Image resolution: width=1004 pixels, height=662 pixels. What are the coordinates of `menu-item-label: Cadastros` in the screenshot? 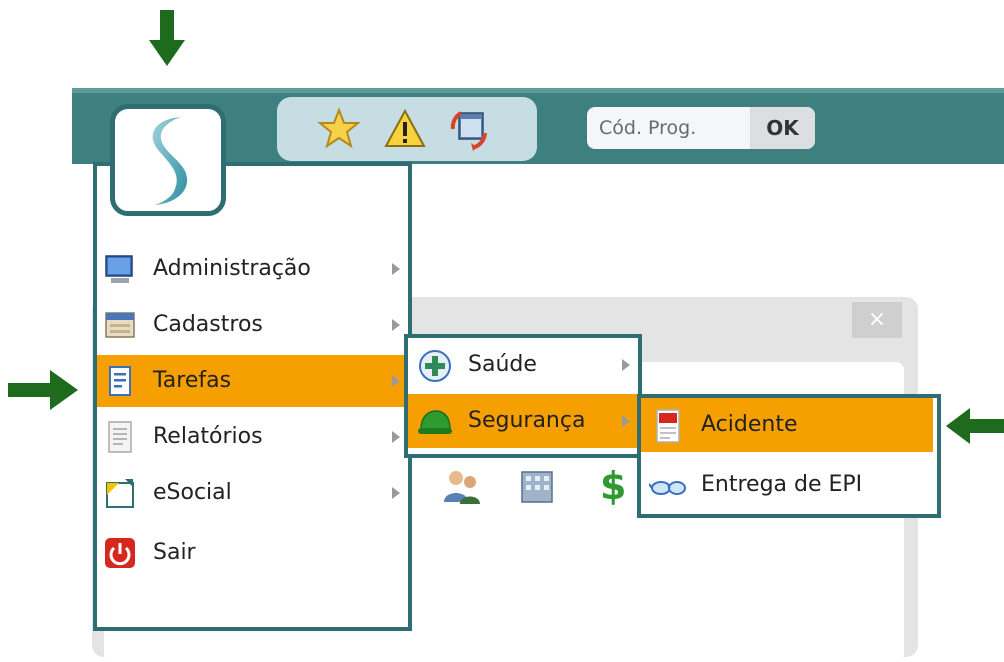 It's located at (208, 324).